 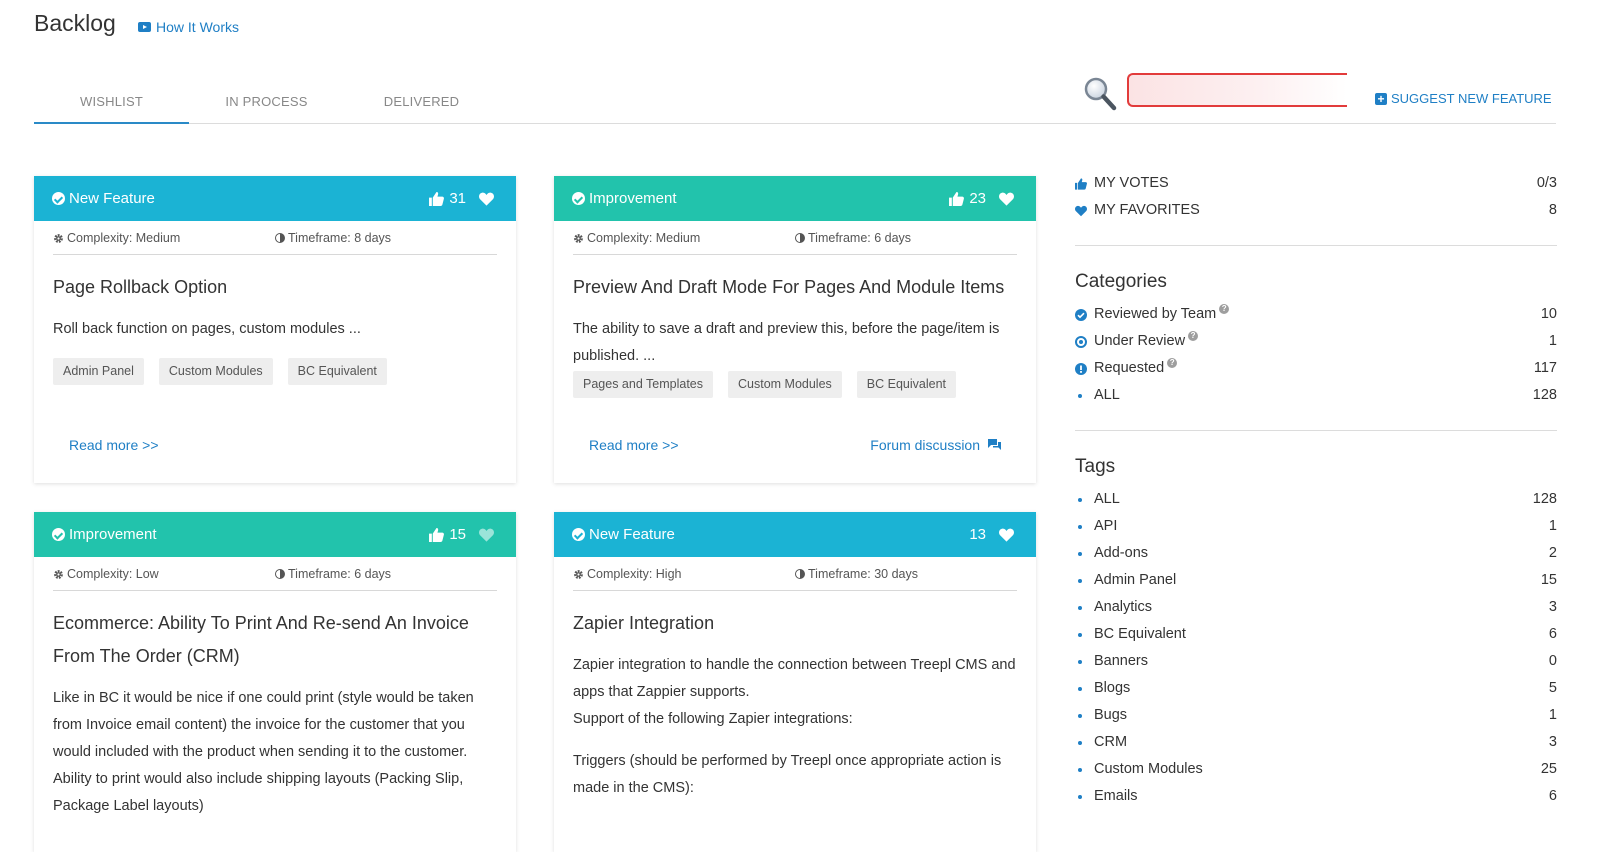 What do you see at coordinates (1112, 688) in the screenshot?
I see `tag-label: Blogs` at bounding box center [1112, 688].